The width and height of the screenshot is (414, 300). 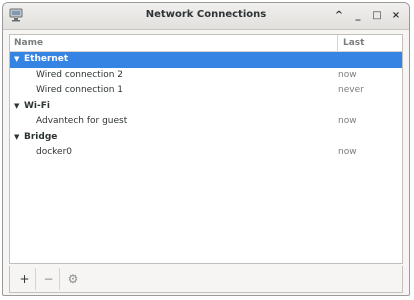 What do you see at coordinates (37, 105) in the screenshot?
I see `group-label: Wi-Fi` at bounding box center [37, 105].